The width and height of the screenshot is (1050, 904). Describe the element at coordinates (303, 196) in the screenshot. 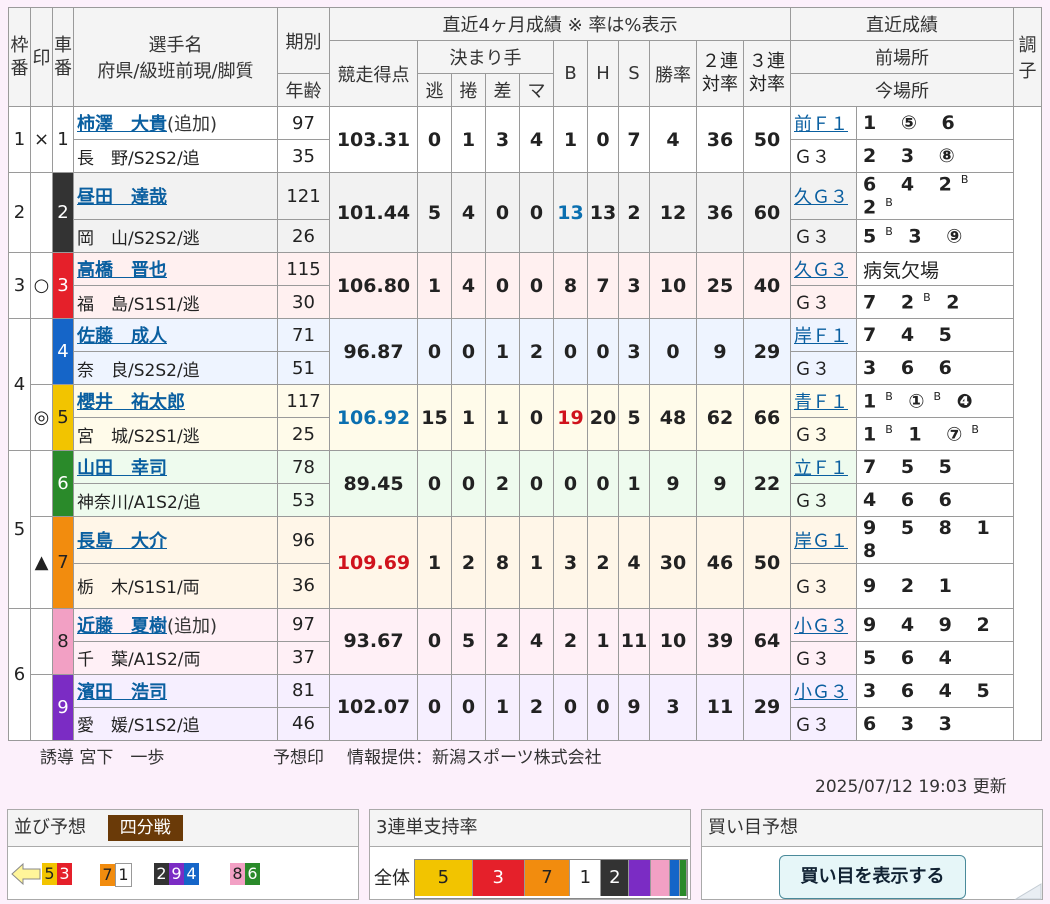

I see `rider-term: 121` at that location.